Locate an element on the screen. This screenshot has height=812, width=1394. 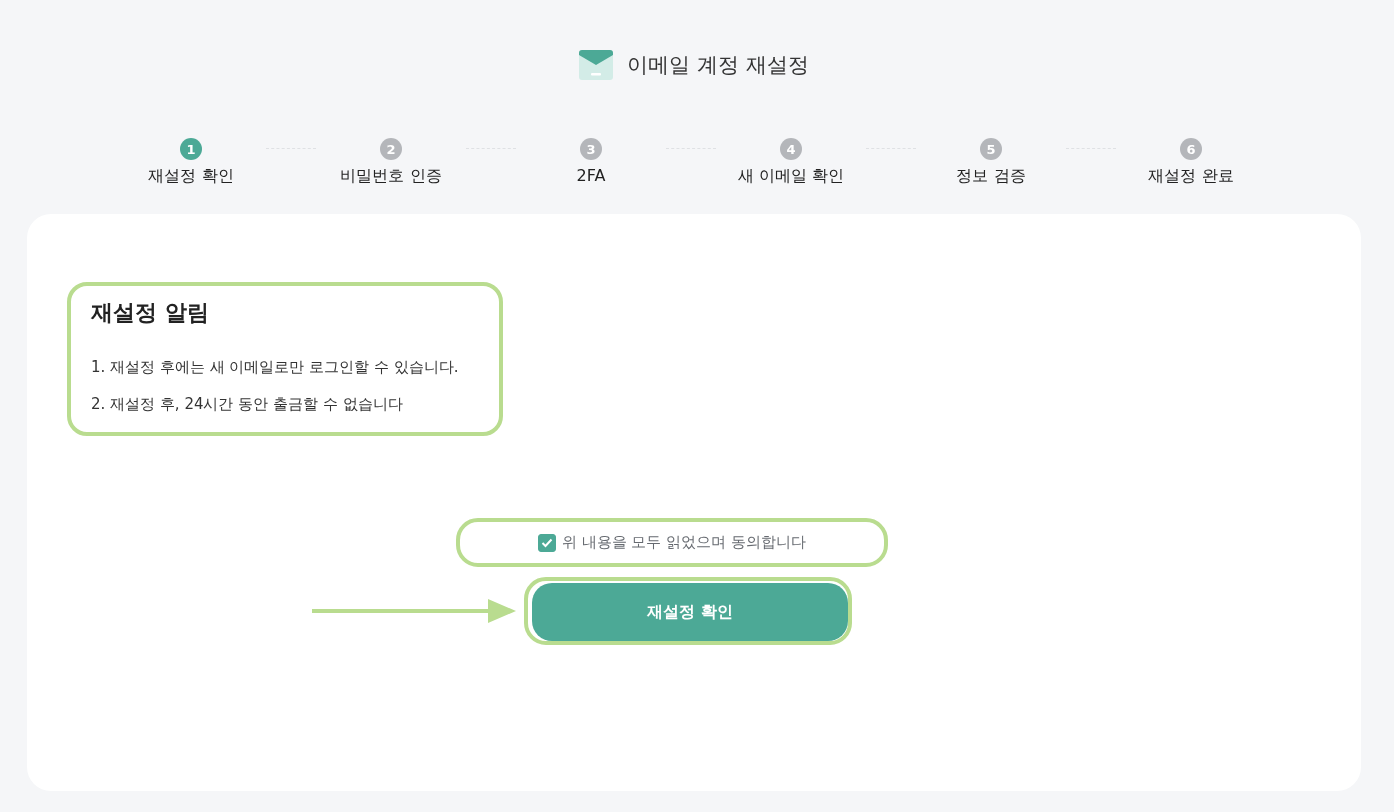
step-number: 2 is located at coordinates (391, 149).